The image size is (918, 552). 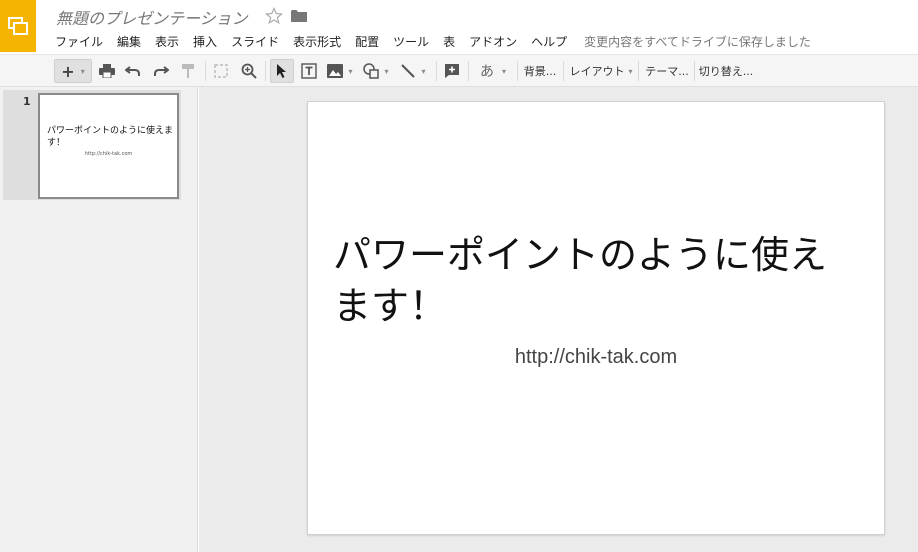 I want to click on redo-icon, so click(x=161, y=71).